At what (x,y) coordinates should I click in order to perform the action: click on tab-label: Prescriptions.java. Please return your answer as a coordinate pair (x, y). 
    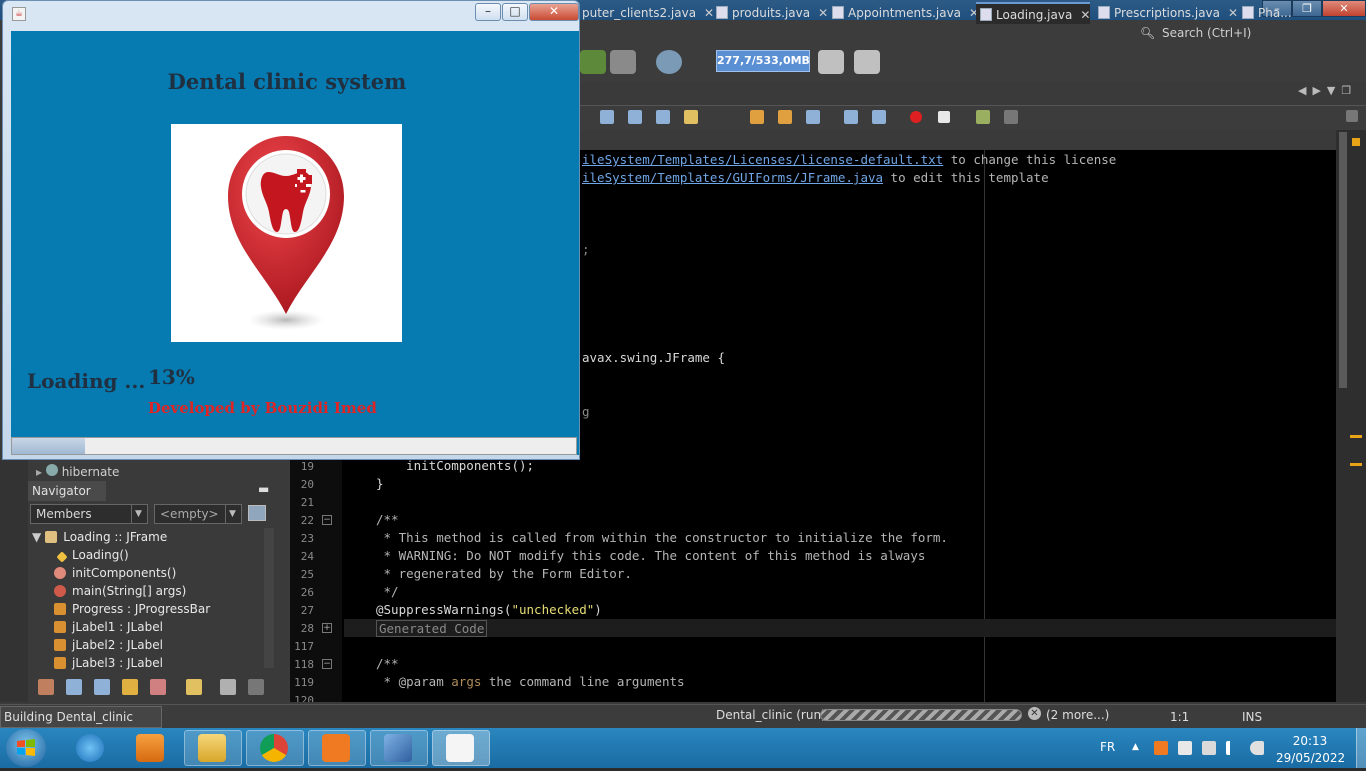
    Looking at the image, I should click on (1167, 13).